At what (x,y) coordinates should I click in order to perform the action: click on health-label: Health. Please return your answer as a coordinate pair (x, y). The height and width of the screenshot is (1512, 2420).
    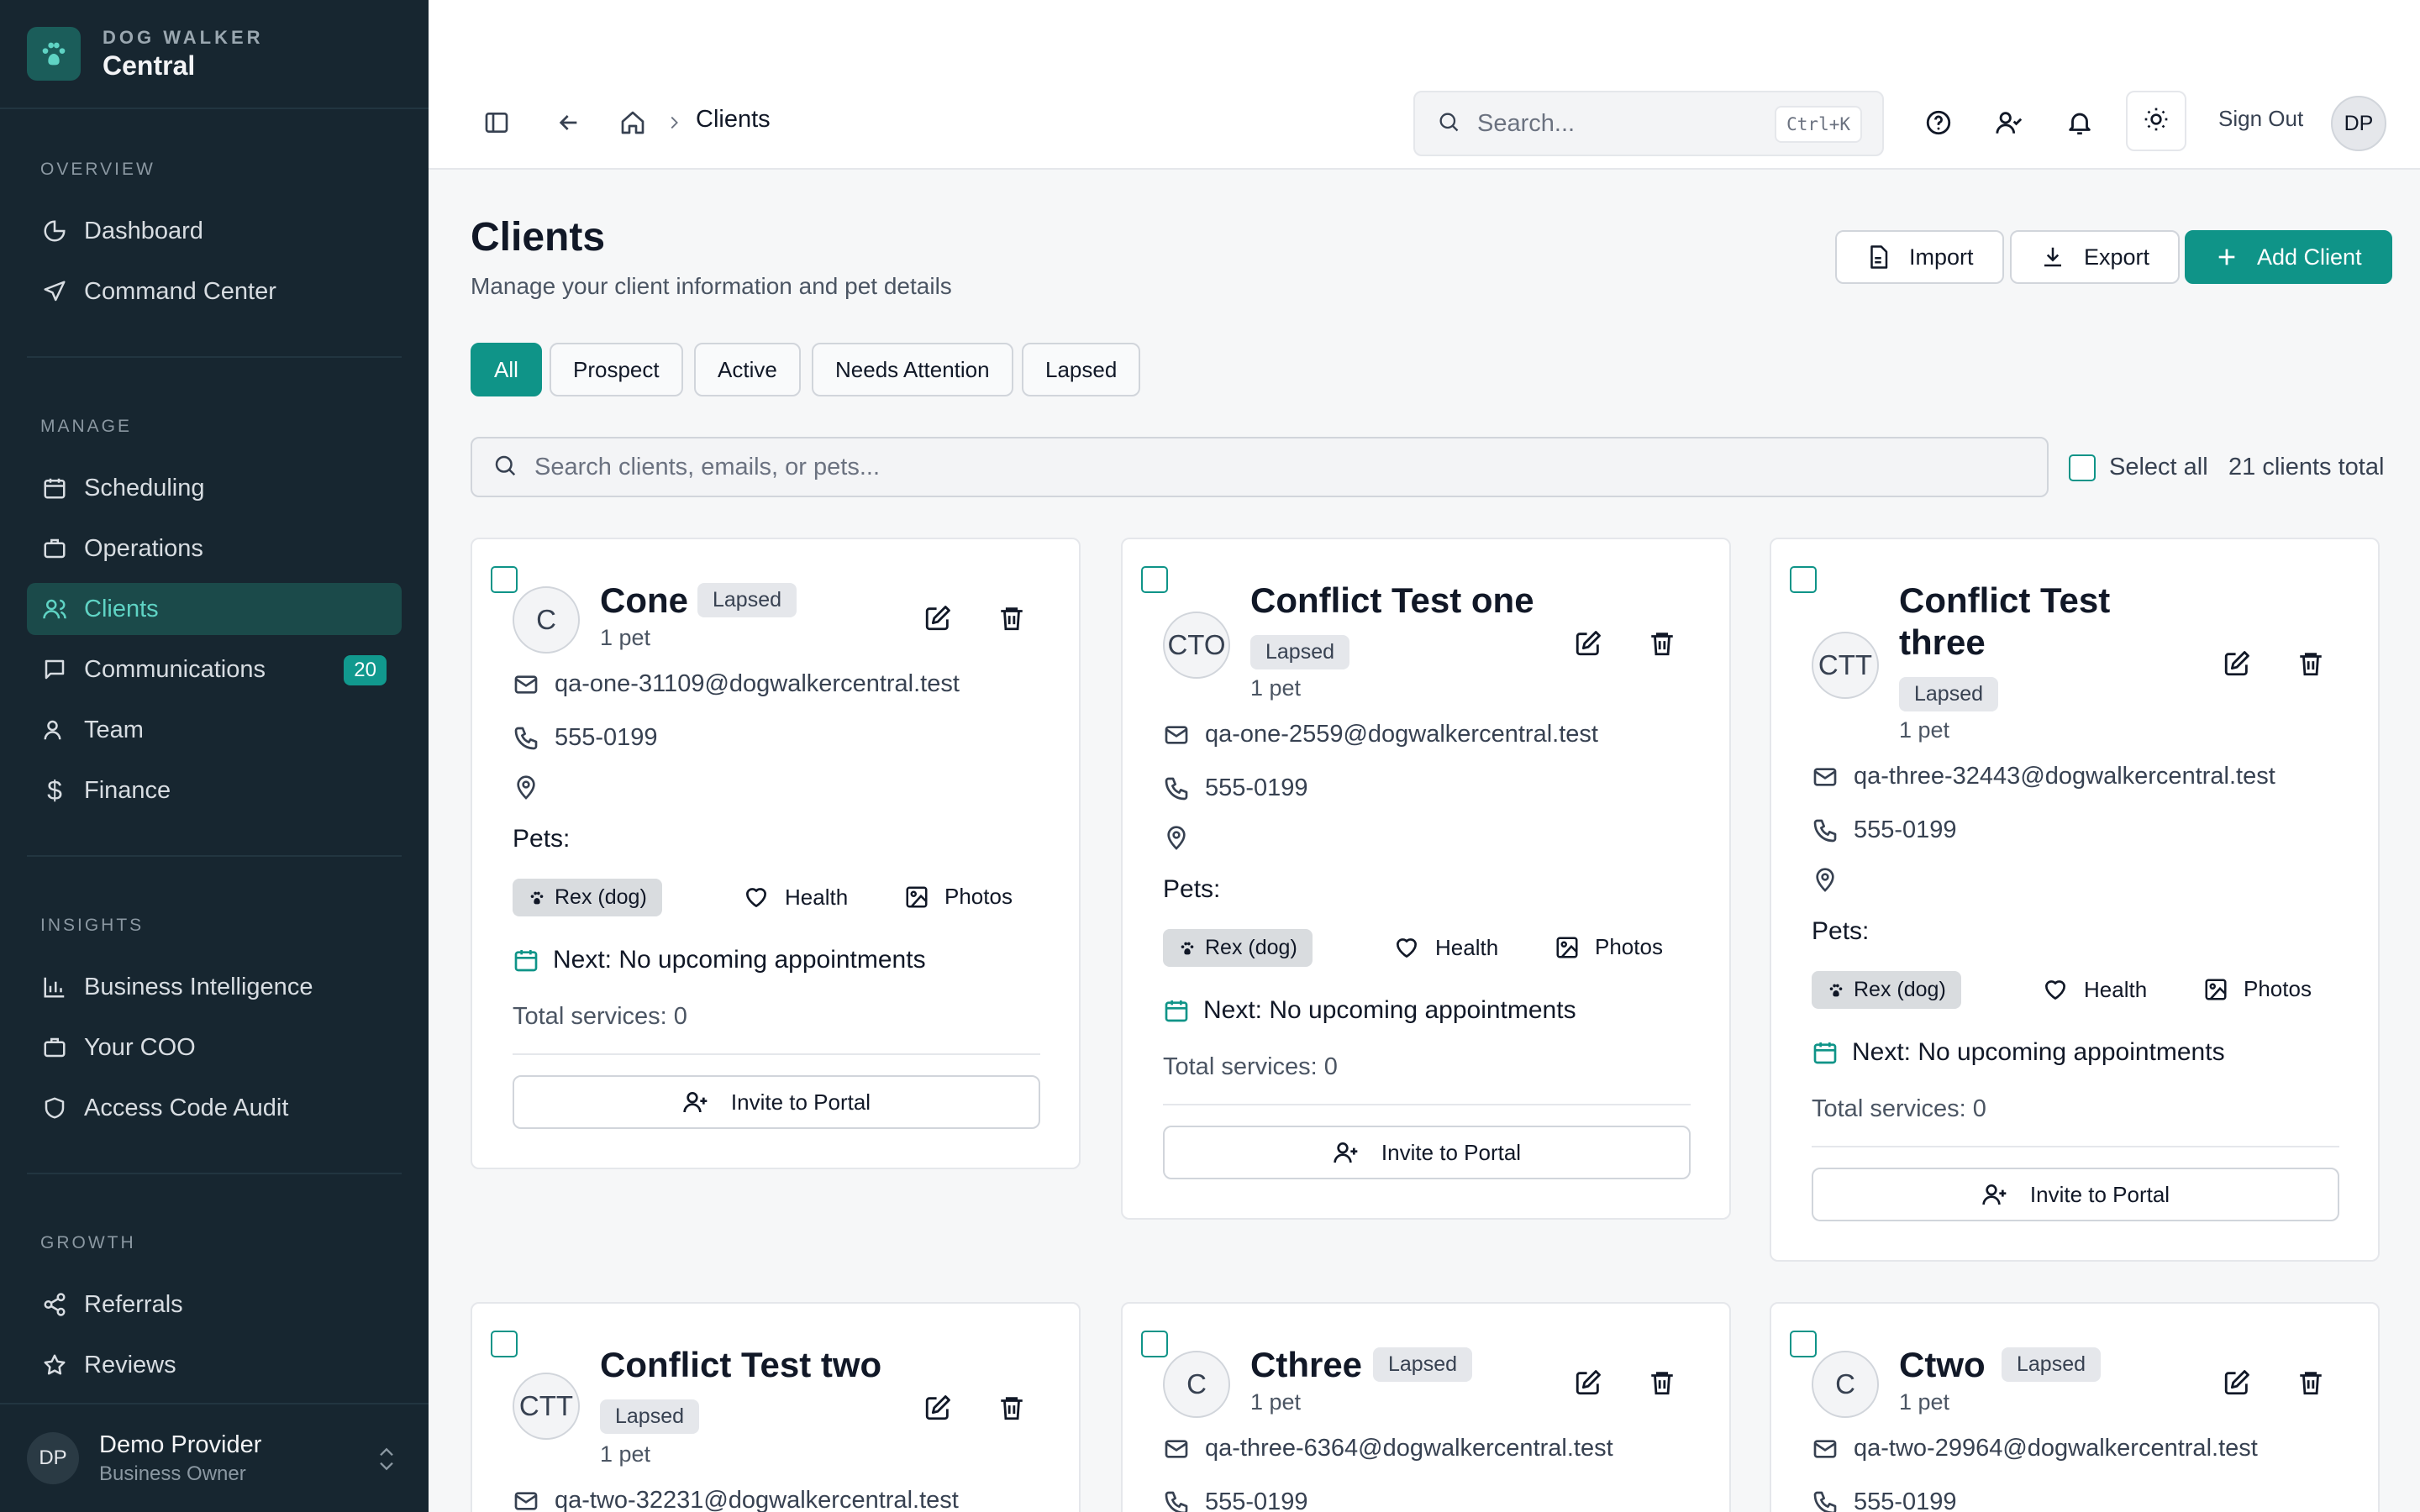
    Looking at the image, I should click on (817, 897).